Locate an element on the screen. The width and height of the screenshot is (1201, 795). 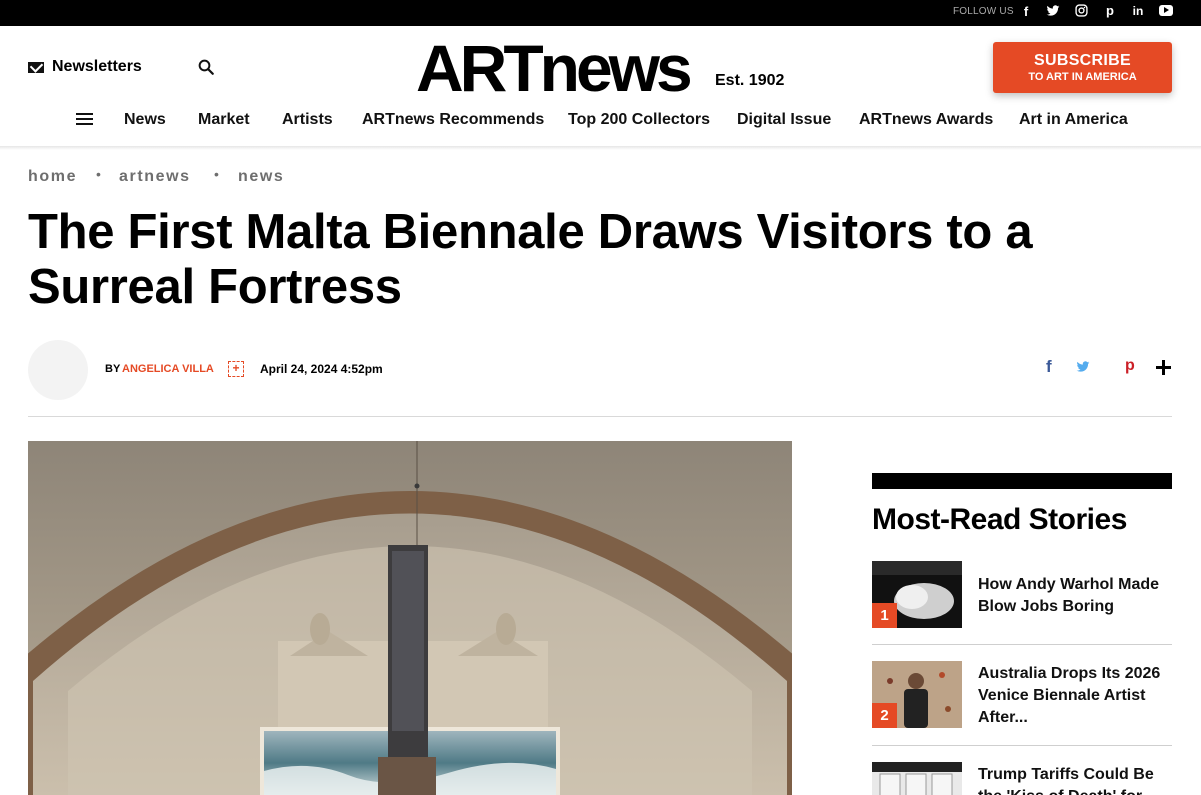
story-thumbnail: 3 is located at coordinates (917, 778).